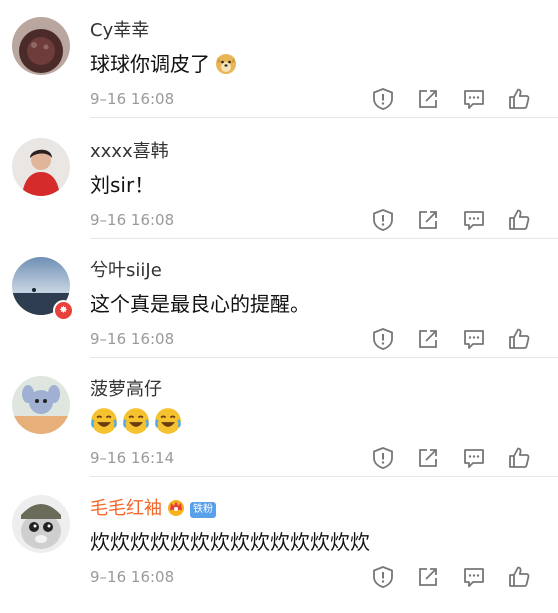  What do you see at coordinates (226, 64) in the screenshot?
I see `doge-emoji-icon` at bounding box center [226, 64].